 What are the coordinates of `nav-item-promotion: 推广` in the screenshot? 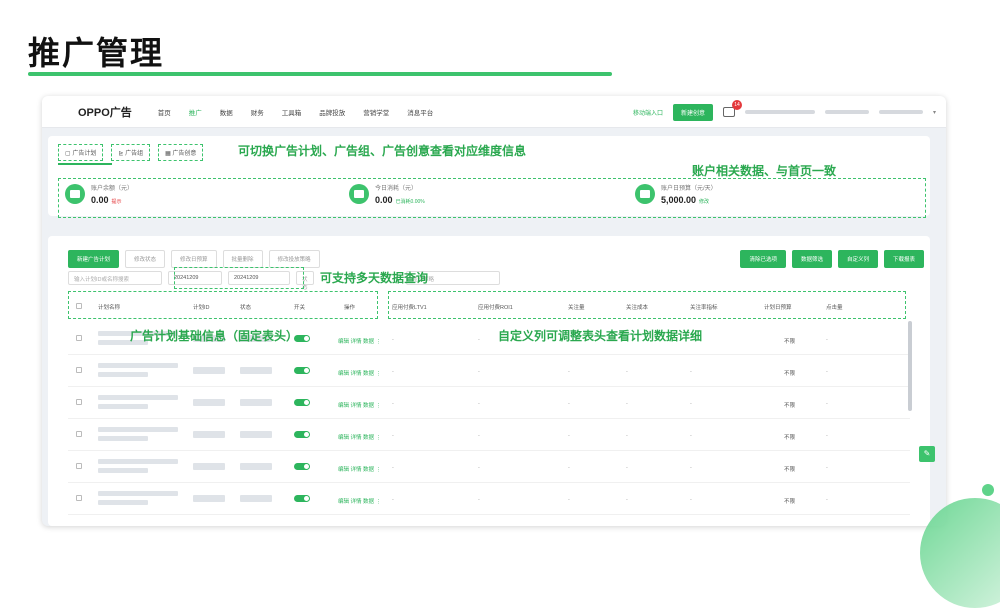 It's located at (195, 112).